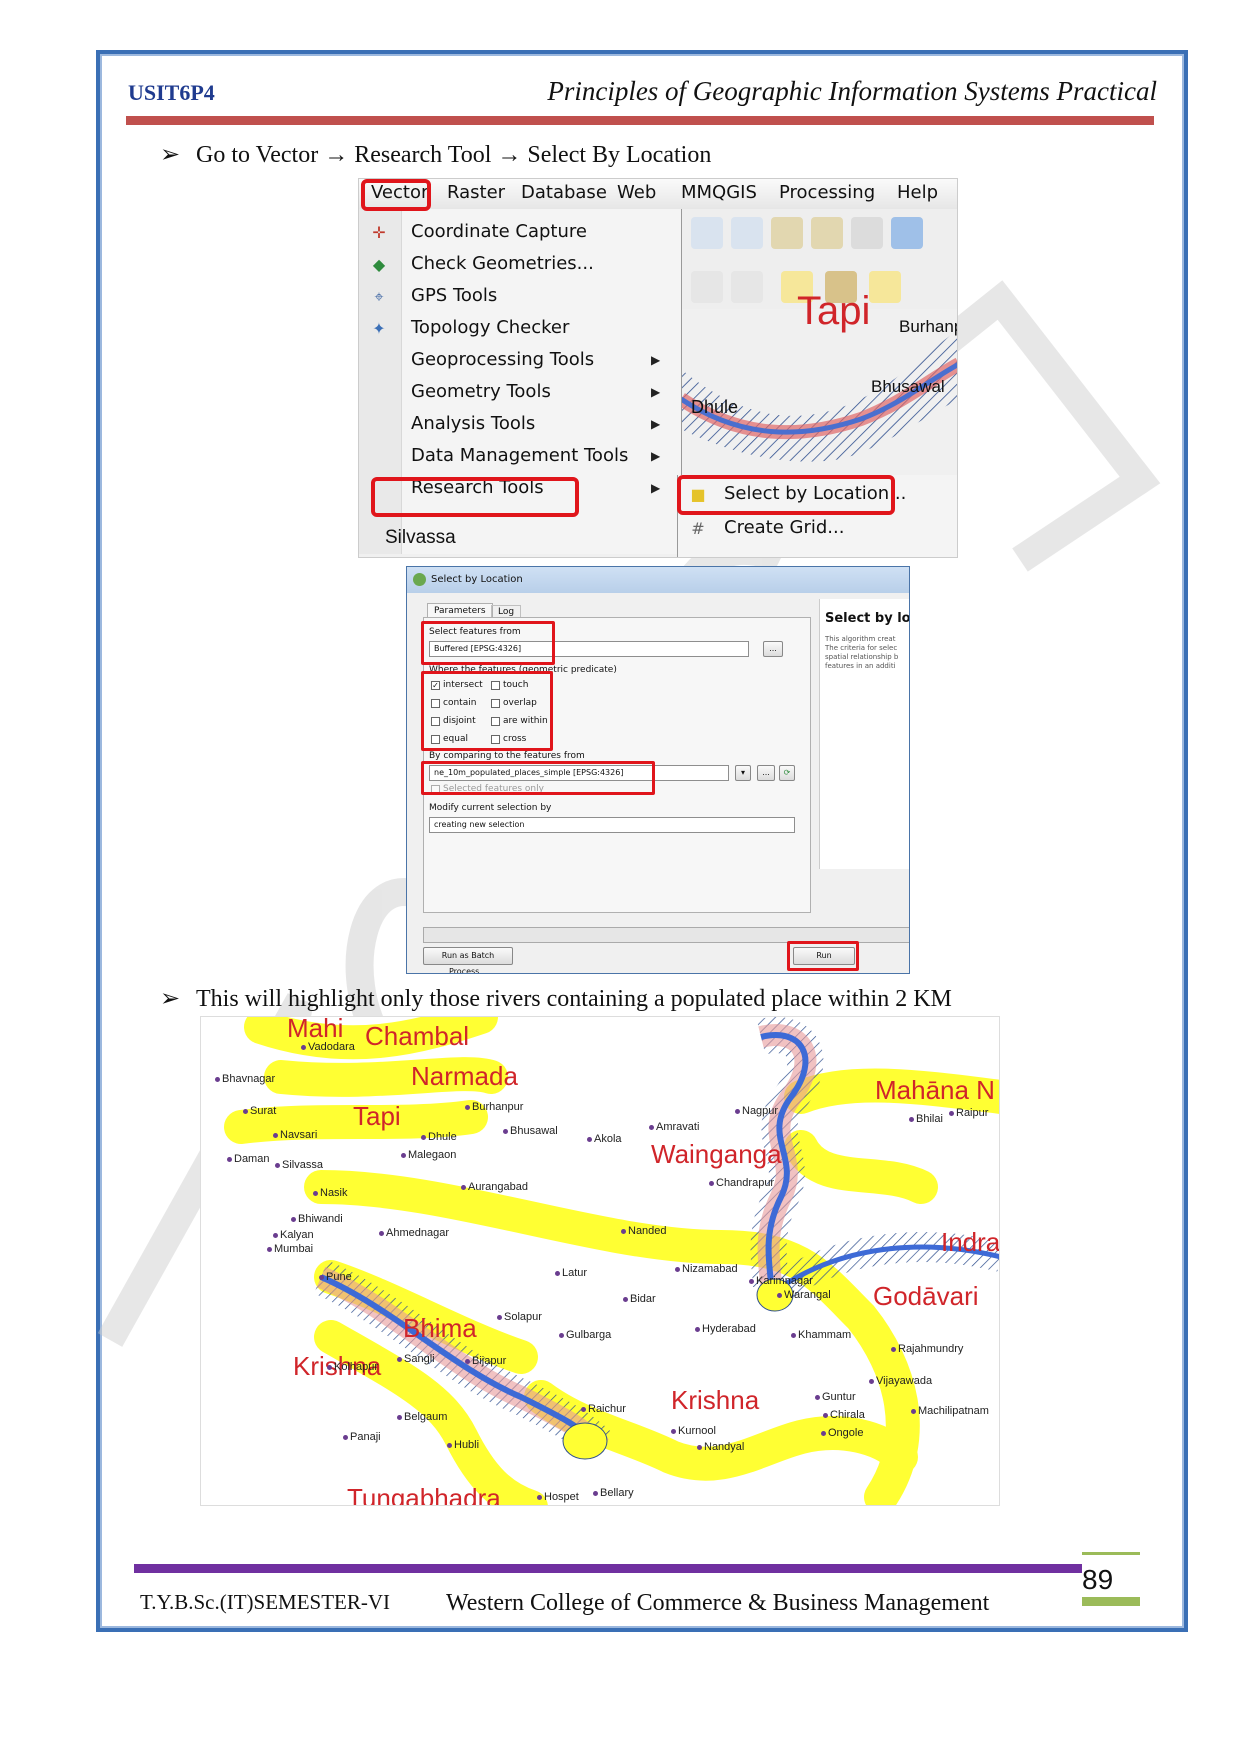 This screenshot has height=1755, width=1241. I want to click on topology-icon: ✦, so click(379, 328).